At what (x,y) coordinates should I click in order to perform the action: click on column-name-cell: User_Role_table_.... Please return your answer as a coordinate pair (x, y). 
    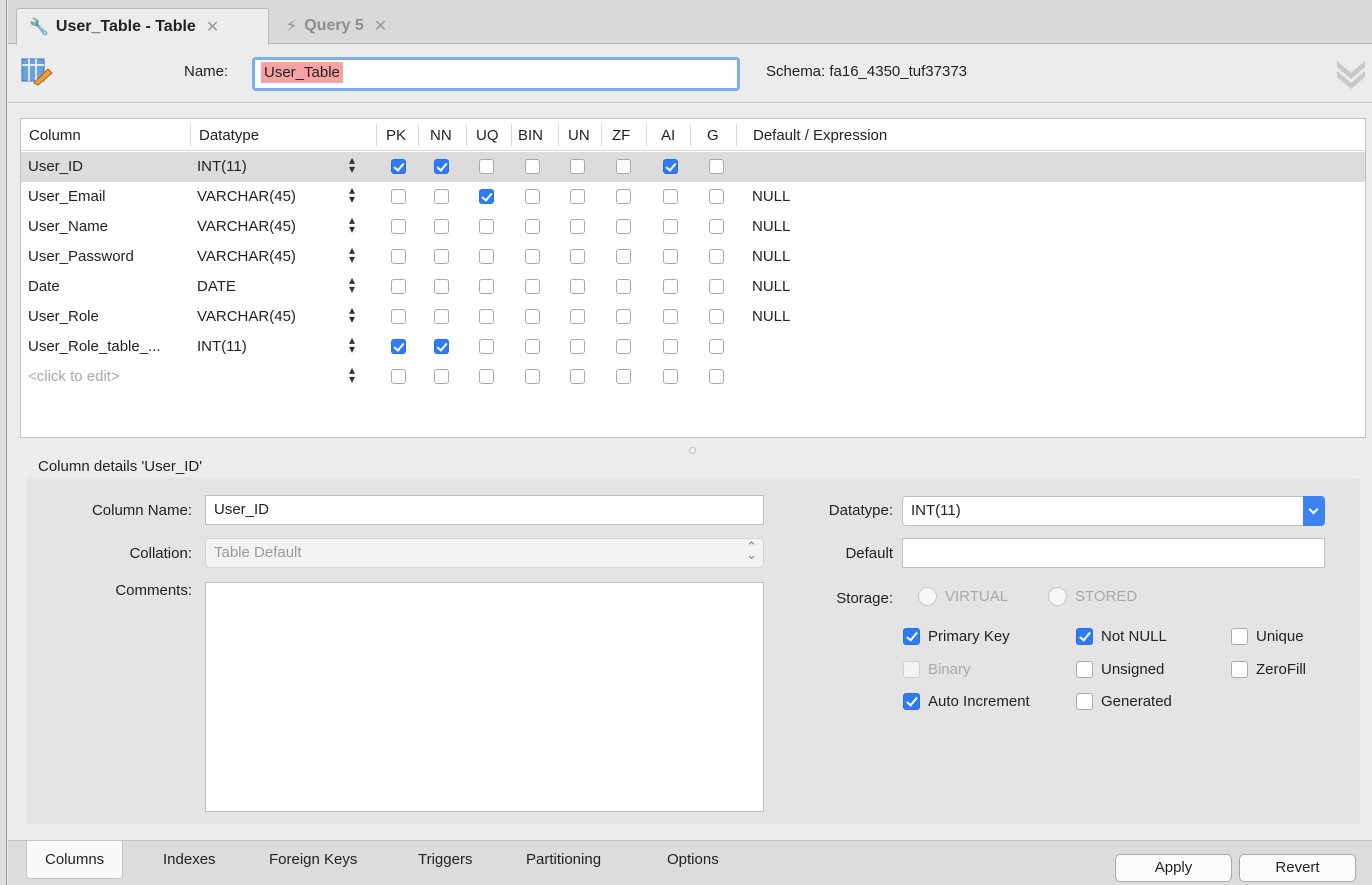
    Looking at the image, I should click on (94, 346).